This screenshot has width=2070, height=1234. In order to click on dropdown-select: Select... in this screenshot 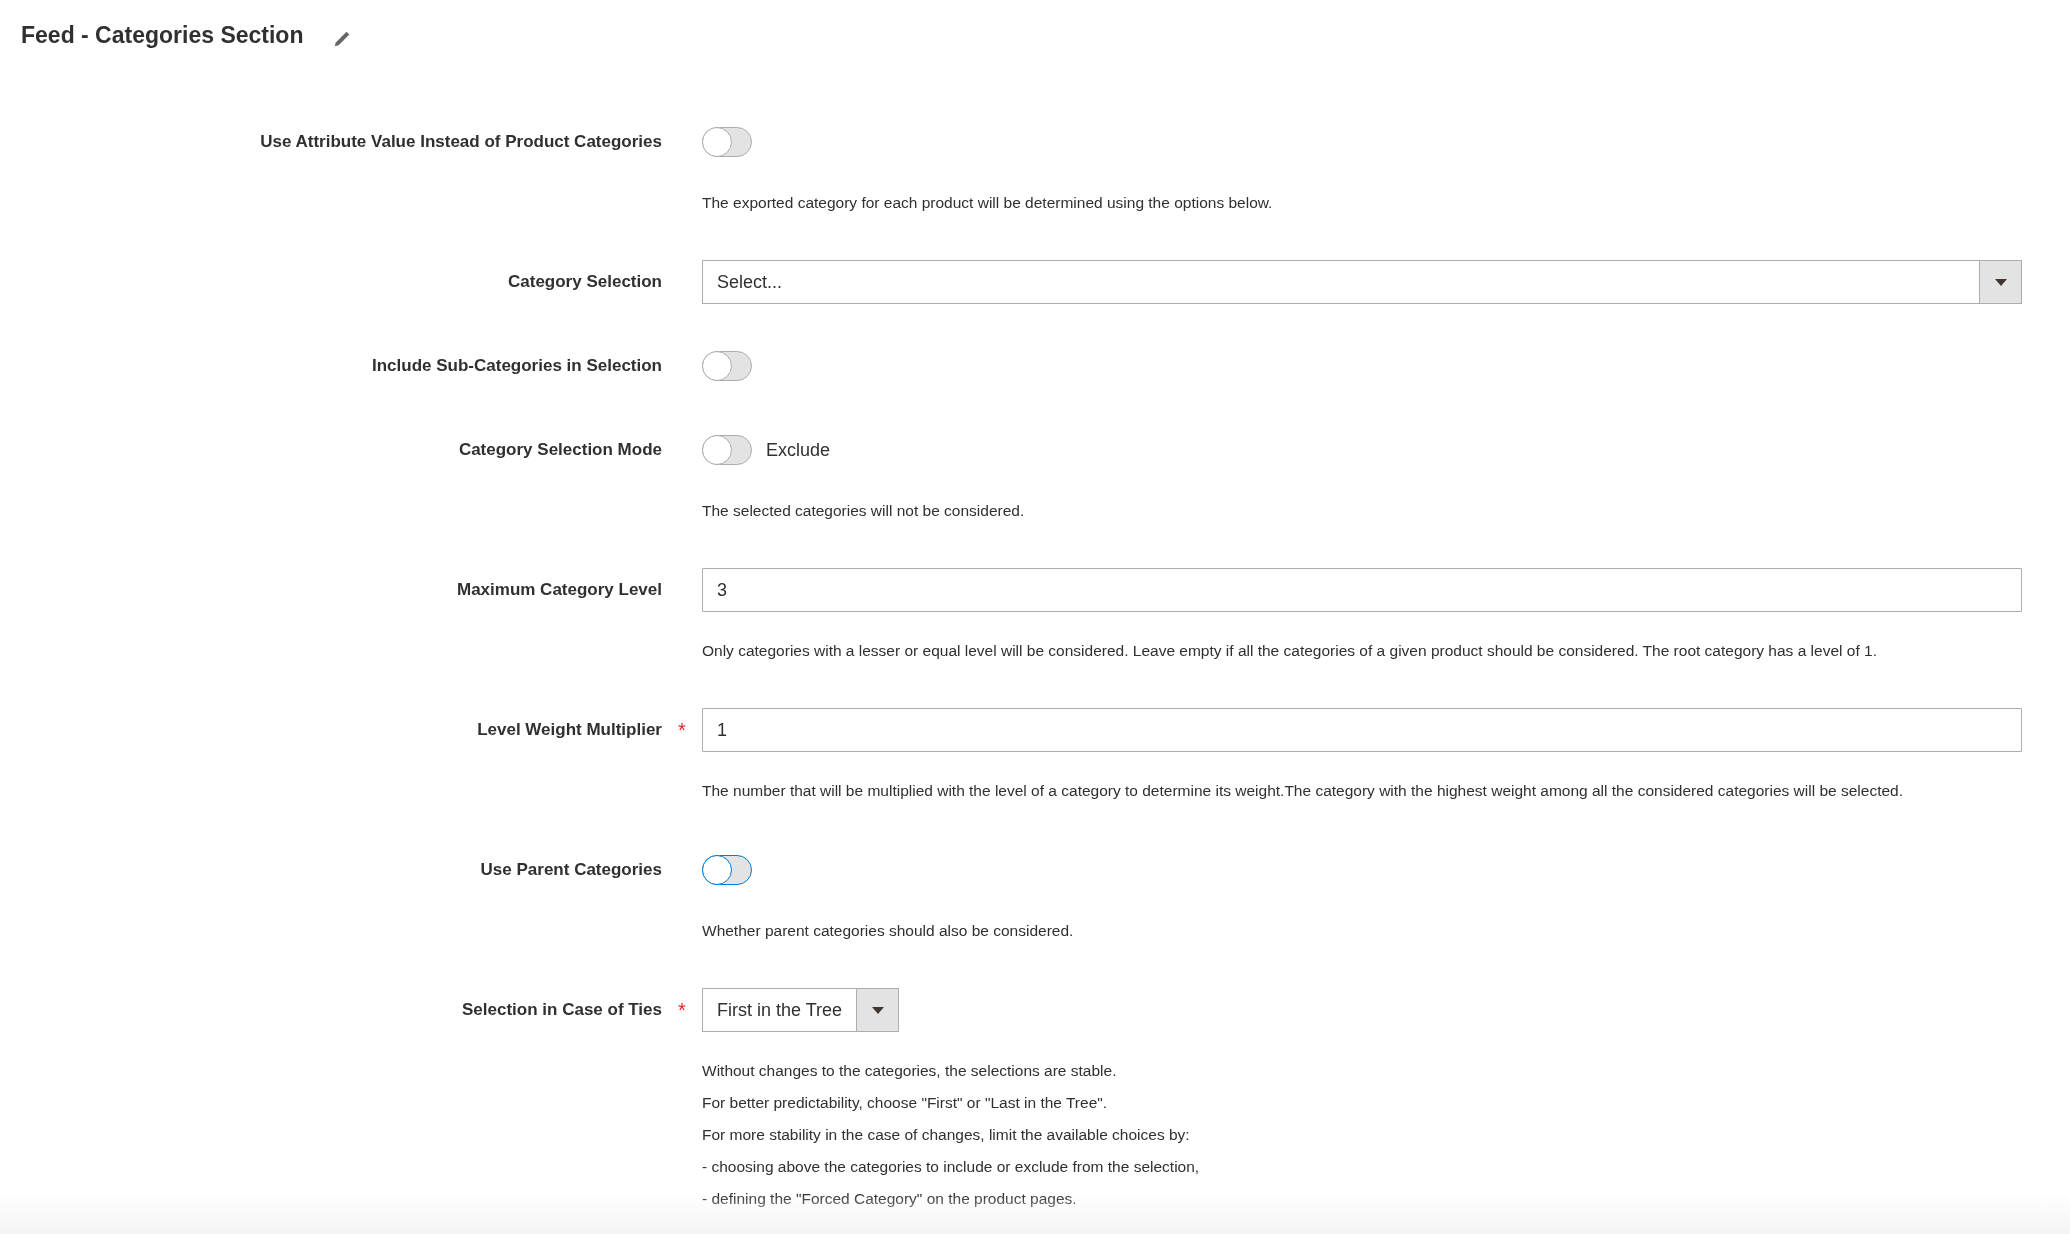, I will do `click(1362, 282)`.